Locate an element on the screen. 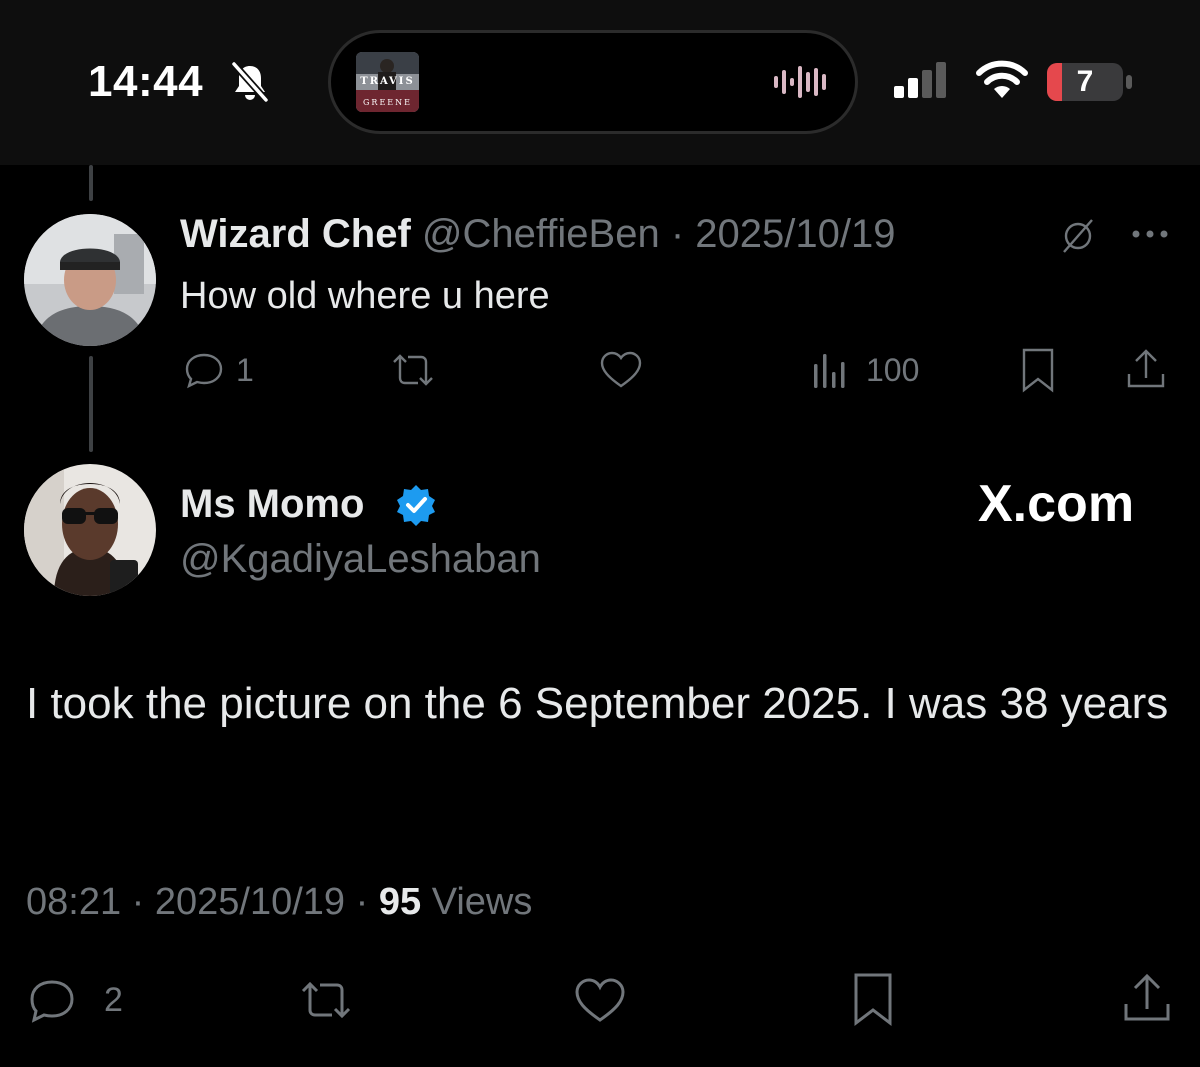 The width and height of the screenshot is (1200, 1067). status-time: 14:44 is located at coordinates (146, 81).